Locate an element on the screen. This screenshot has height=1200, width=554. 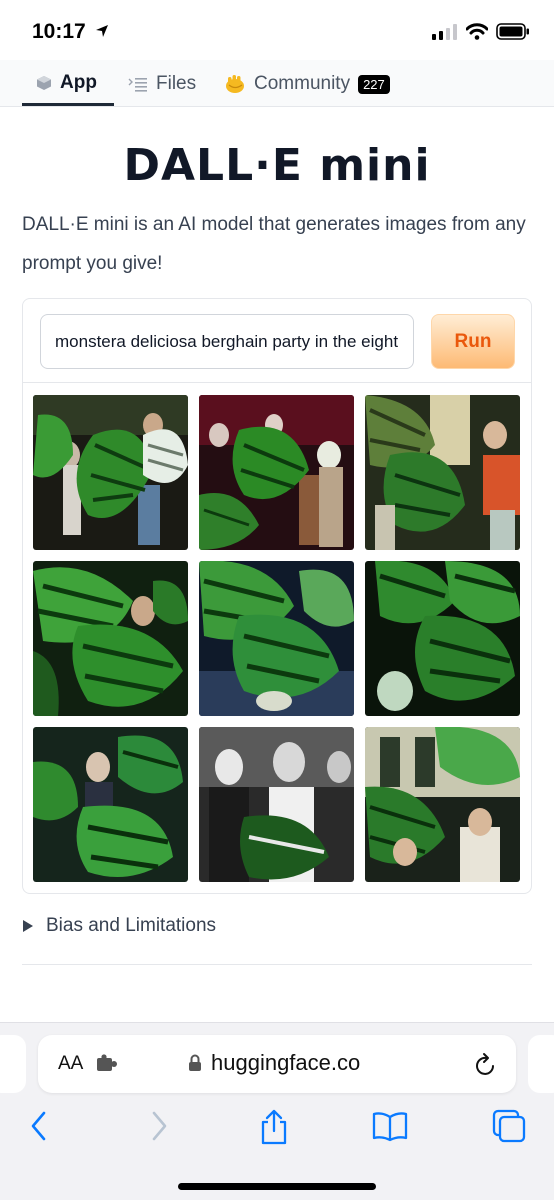
status-icons is located at coordinates (481, 31).